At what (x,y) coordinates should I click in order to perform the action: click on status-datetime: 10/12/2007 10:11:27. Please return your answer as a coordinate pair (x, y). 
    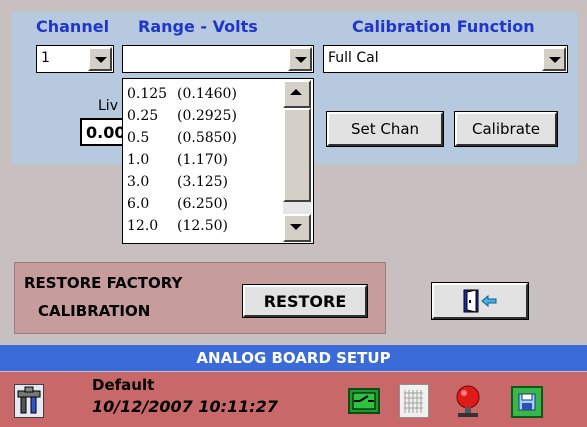
    Looking at the image, I should click on (185, 406).